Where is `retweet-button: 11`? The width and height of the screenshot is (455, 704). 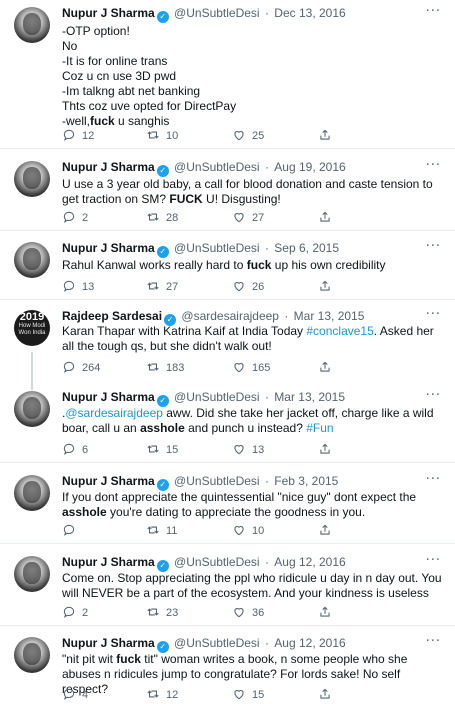 retweet-button: 11 is located at coordinates (161, 531).